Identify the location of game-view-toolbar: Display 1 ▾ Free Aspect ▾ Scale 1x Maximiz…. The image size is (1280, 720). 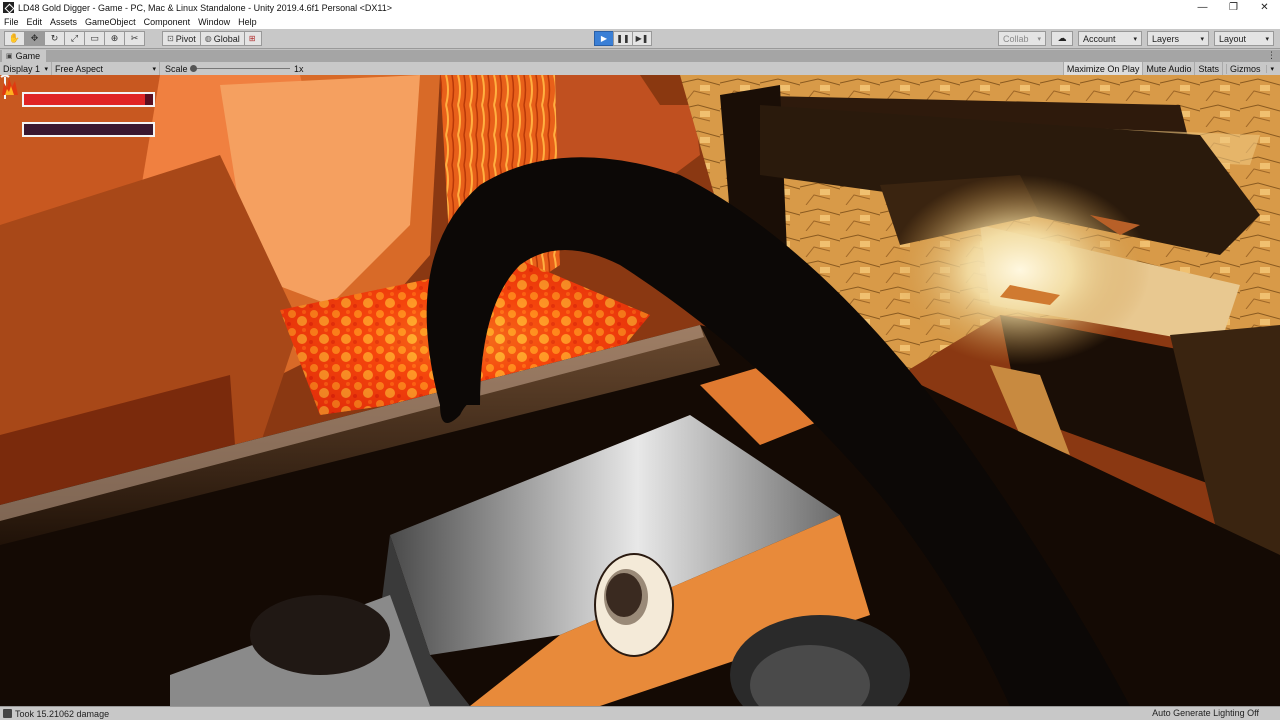
(640, 68).